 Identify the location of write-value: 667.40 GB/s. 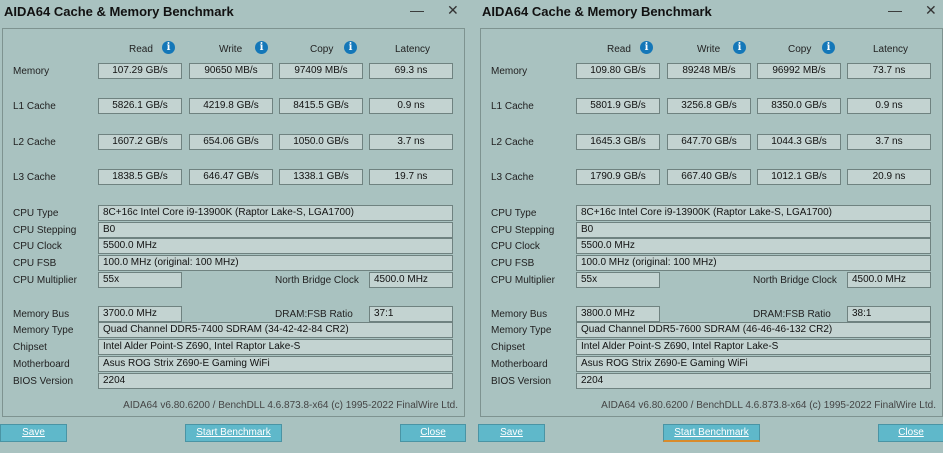
(709, 177).